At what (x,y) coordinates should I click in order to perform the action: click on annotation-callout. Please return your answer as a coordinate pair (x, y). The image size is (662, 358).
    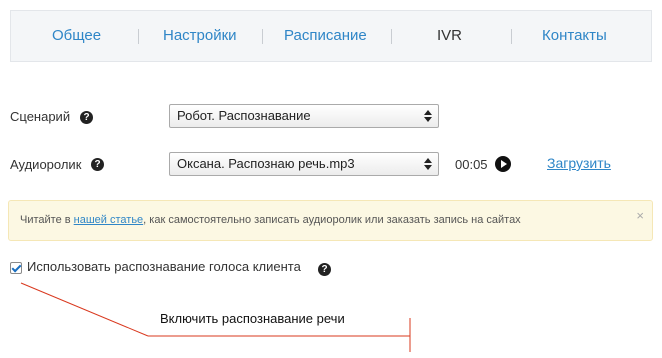
    Looking at the image, I should click on (215, 317).